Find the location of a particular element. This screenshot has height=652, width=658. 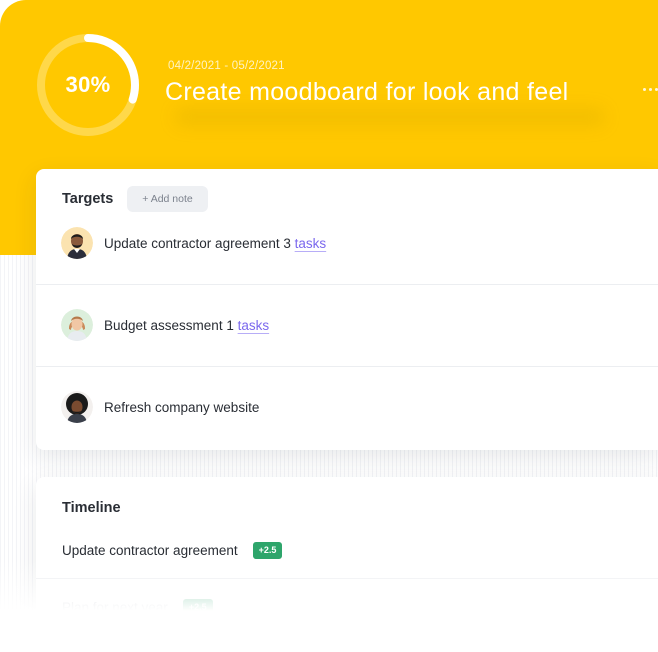

page-title: Create moodboard for look and feel is located at coordinates (367, 92).